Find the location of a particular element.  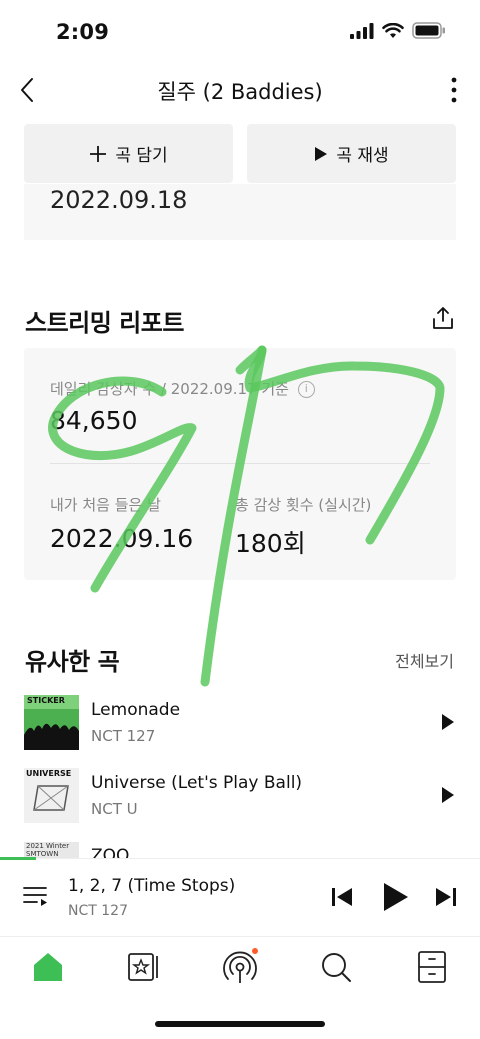

play-pause-icon is located at coordinates (395, 897).